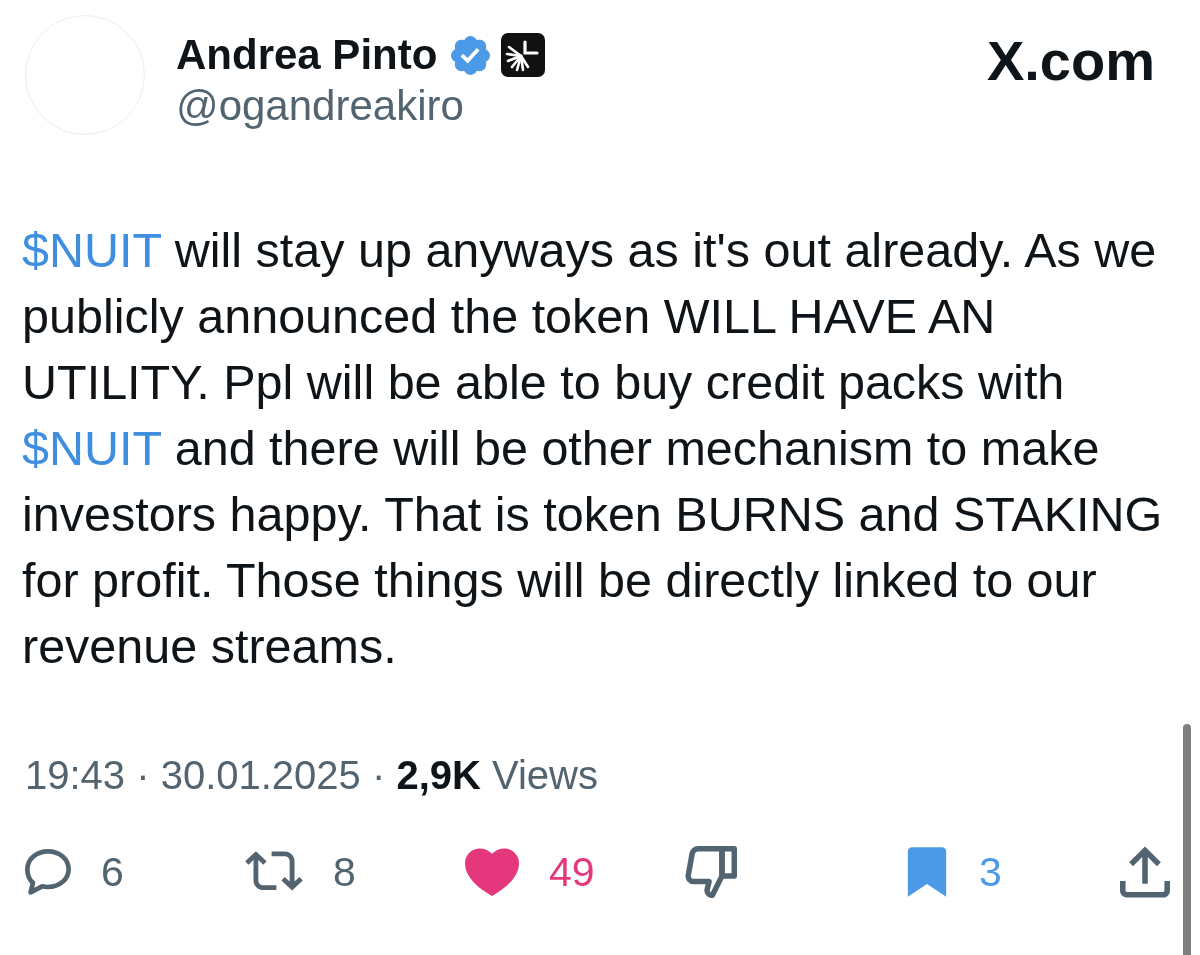  Describe the element at coordinates (300, 872) in the screenshot. I see `repost-button: 8` at that location.